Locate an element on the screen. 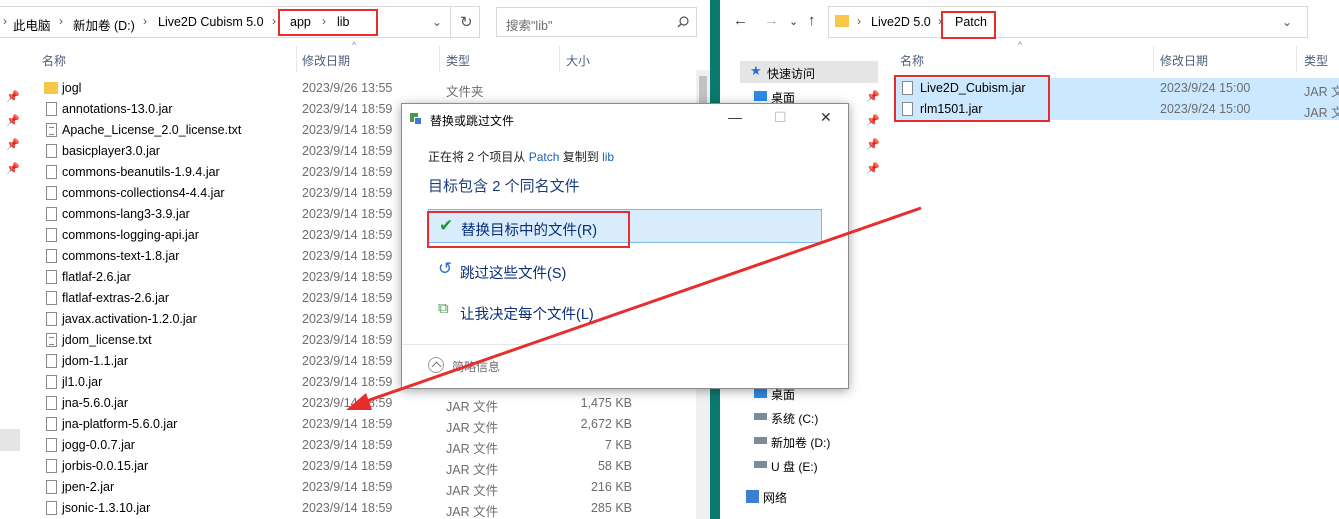  dialog-heading: 目标包含 2 个同名文件 is located at coordinates (504, 186).